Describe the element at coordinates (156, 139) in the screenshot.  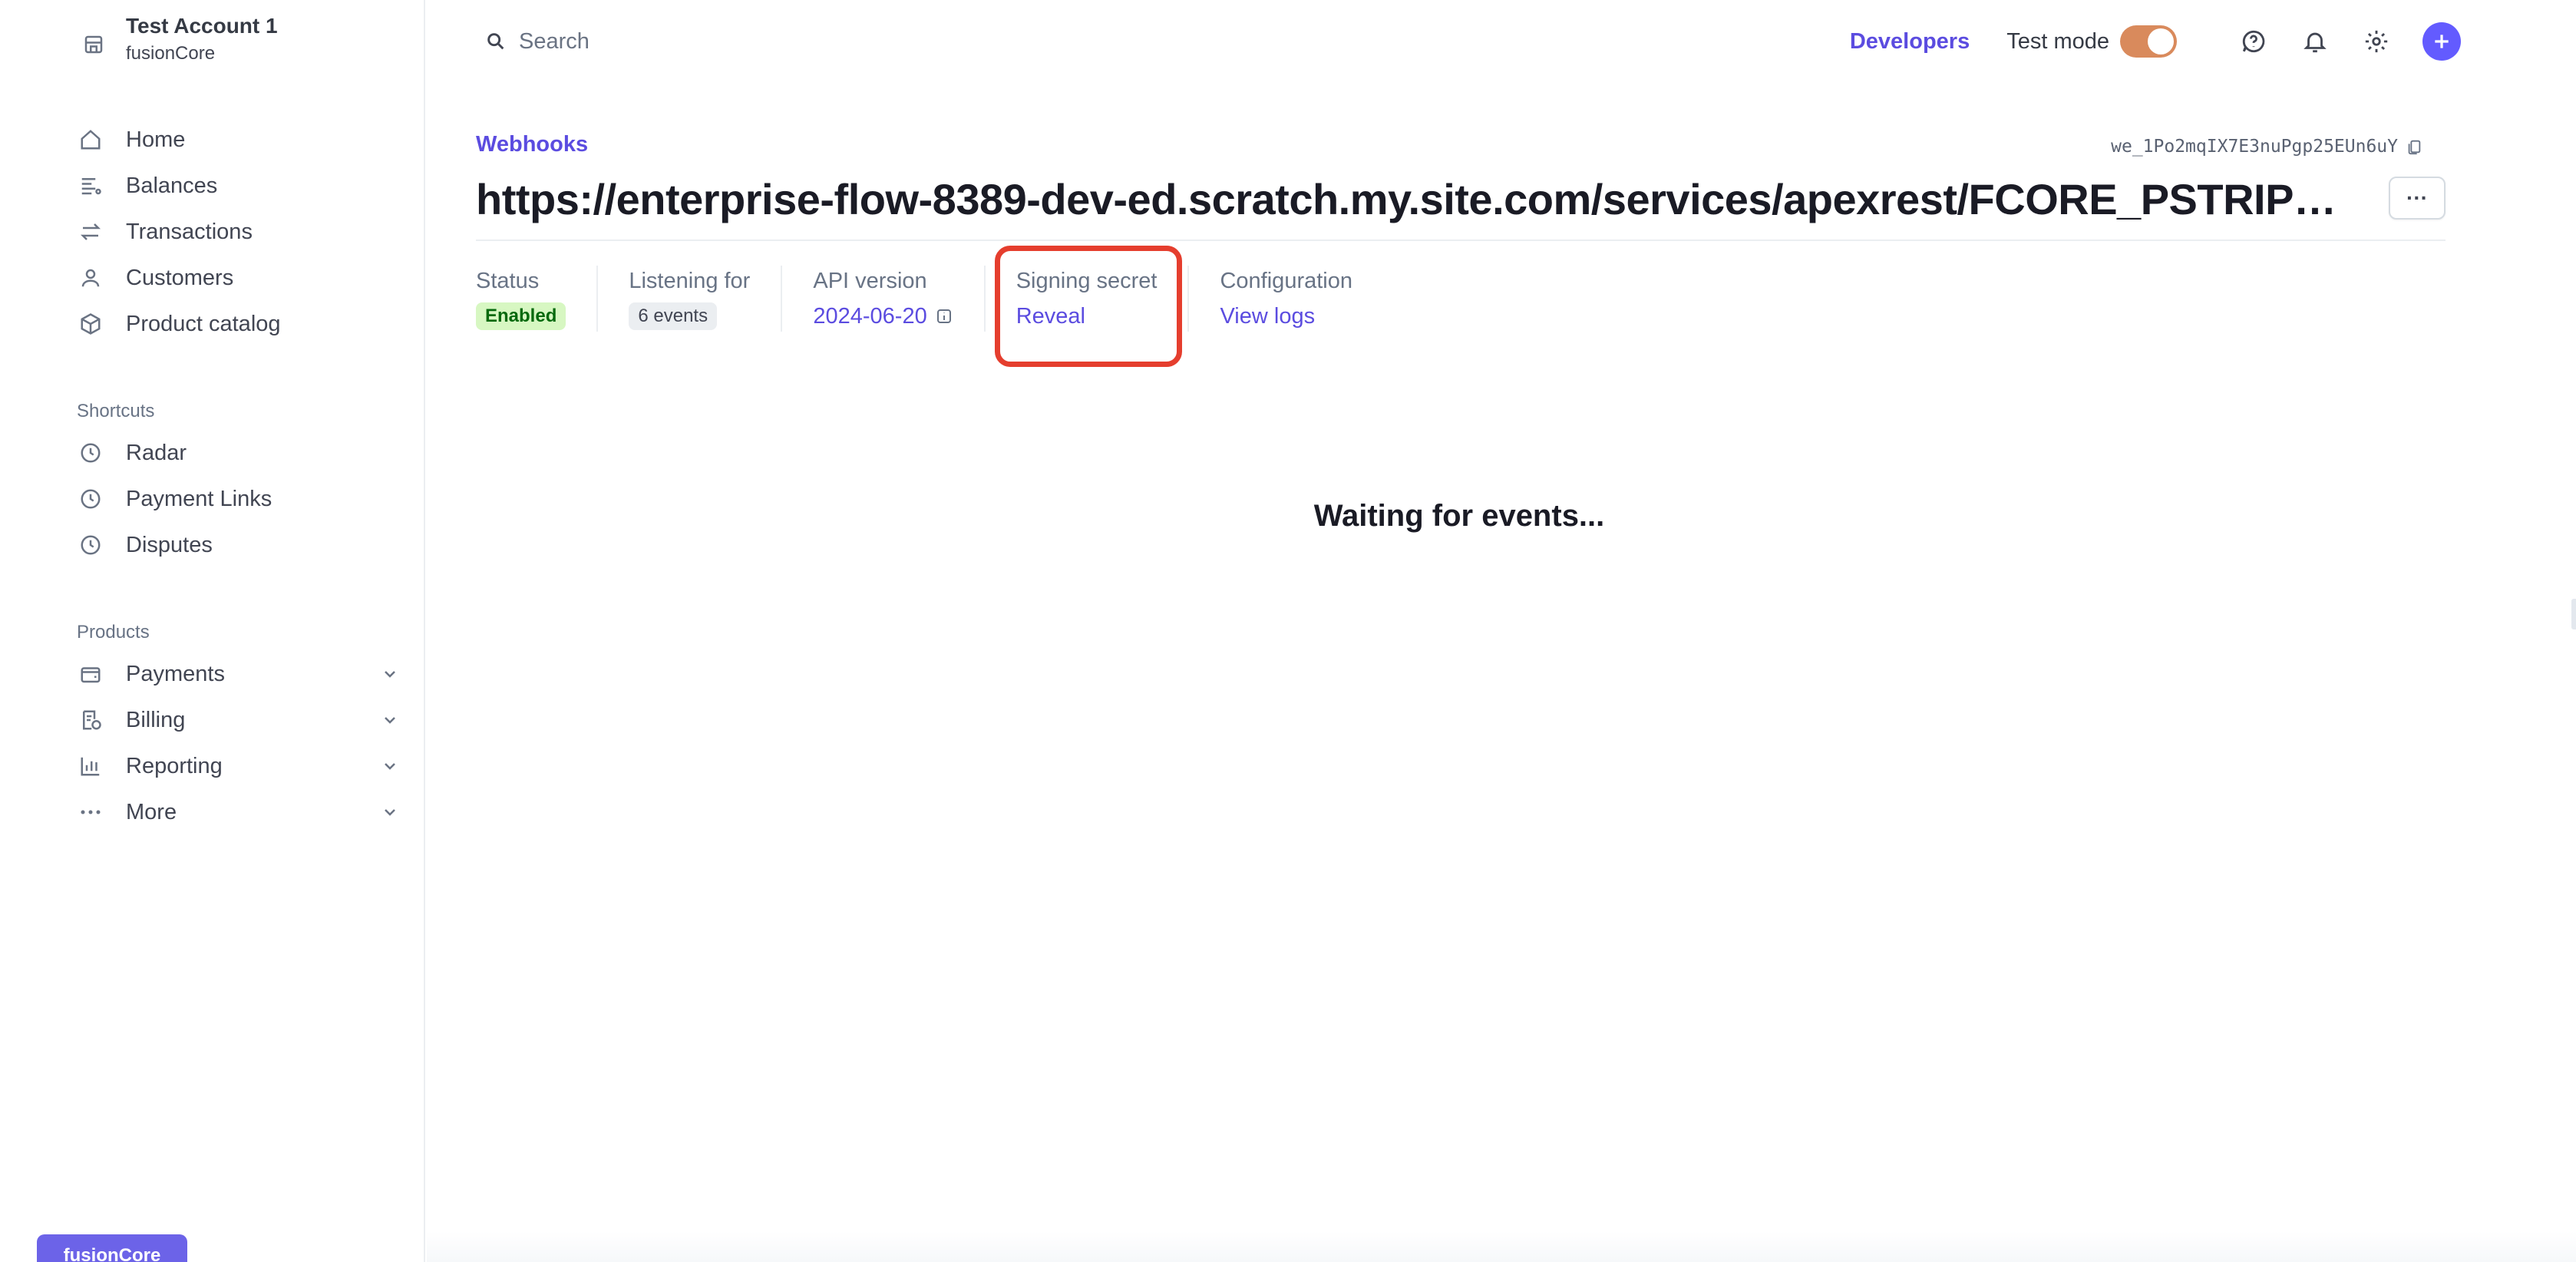
I see `sidebar-item-label: Home` at that location.